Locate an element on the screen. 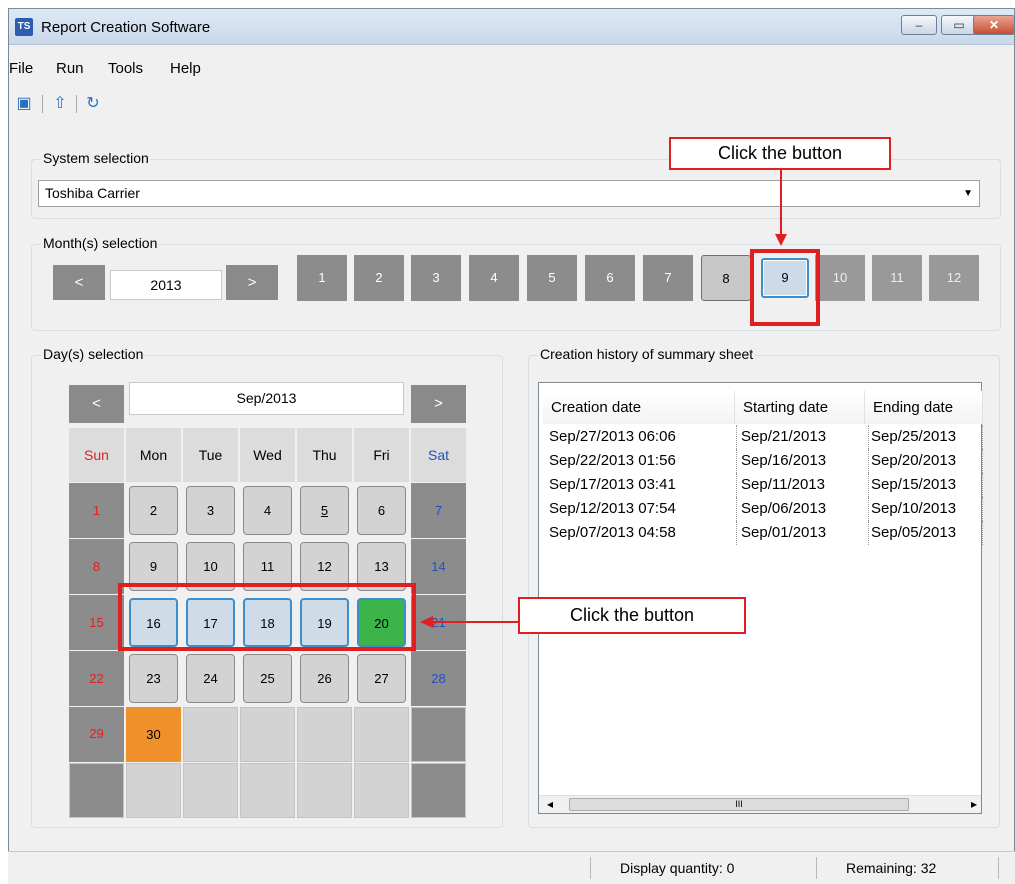 Image resolution: width=1015 pixels, height=884 pixels. day-button-25: 25 is located at coordinates (267, 678).